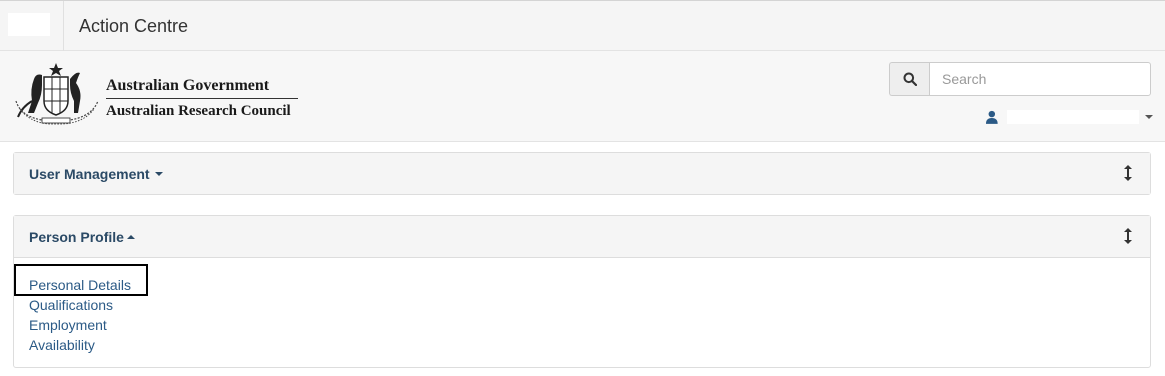 The height and width of the screenshot is (376, 1165). I want to click on wordmark-rule, so click(202, 98).